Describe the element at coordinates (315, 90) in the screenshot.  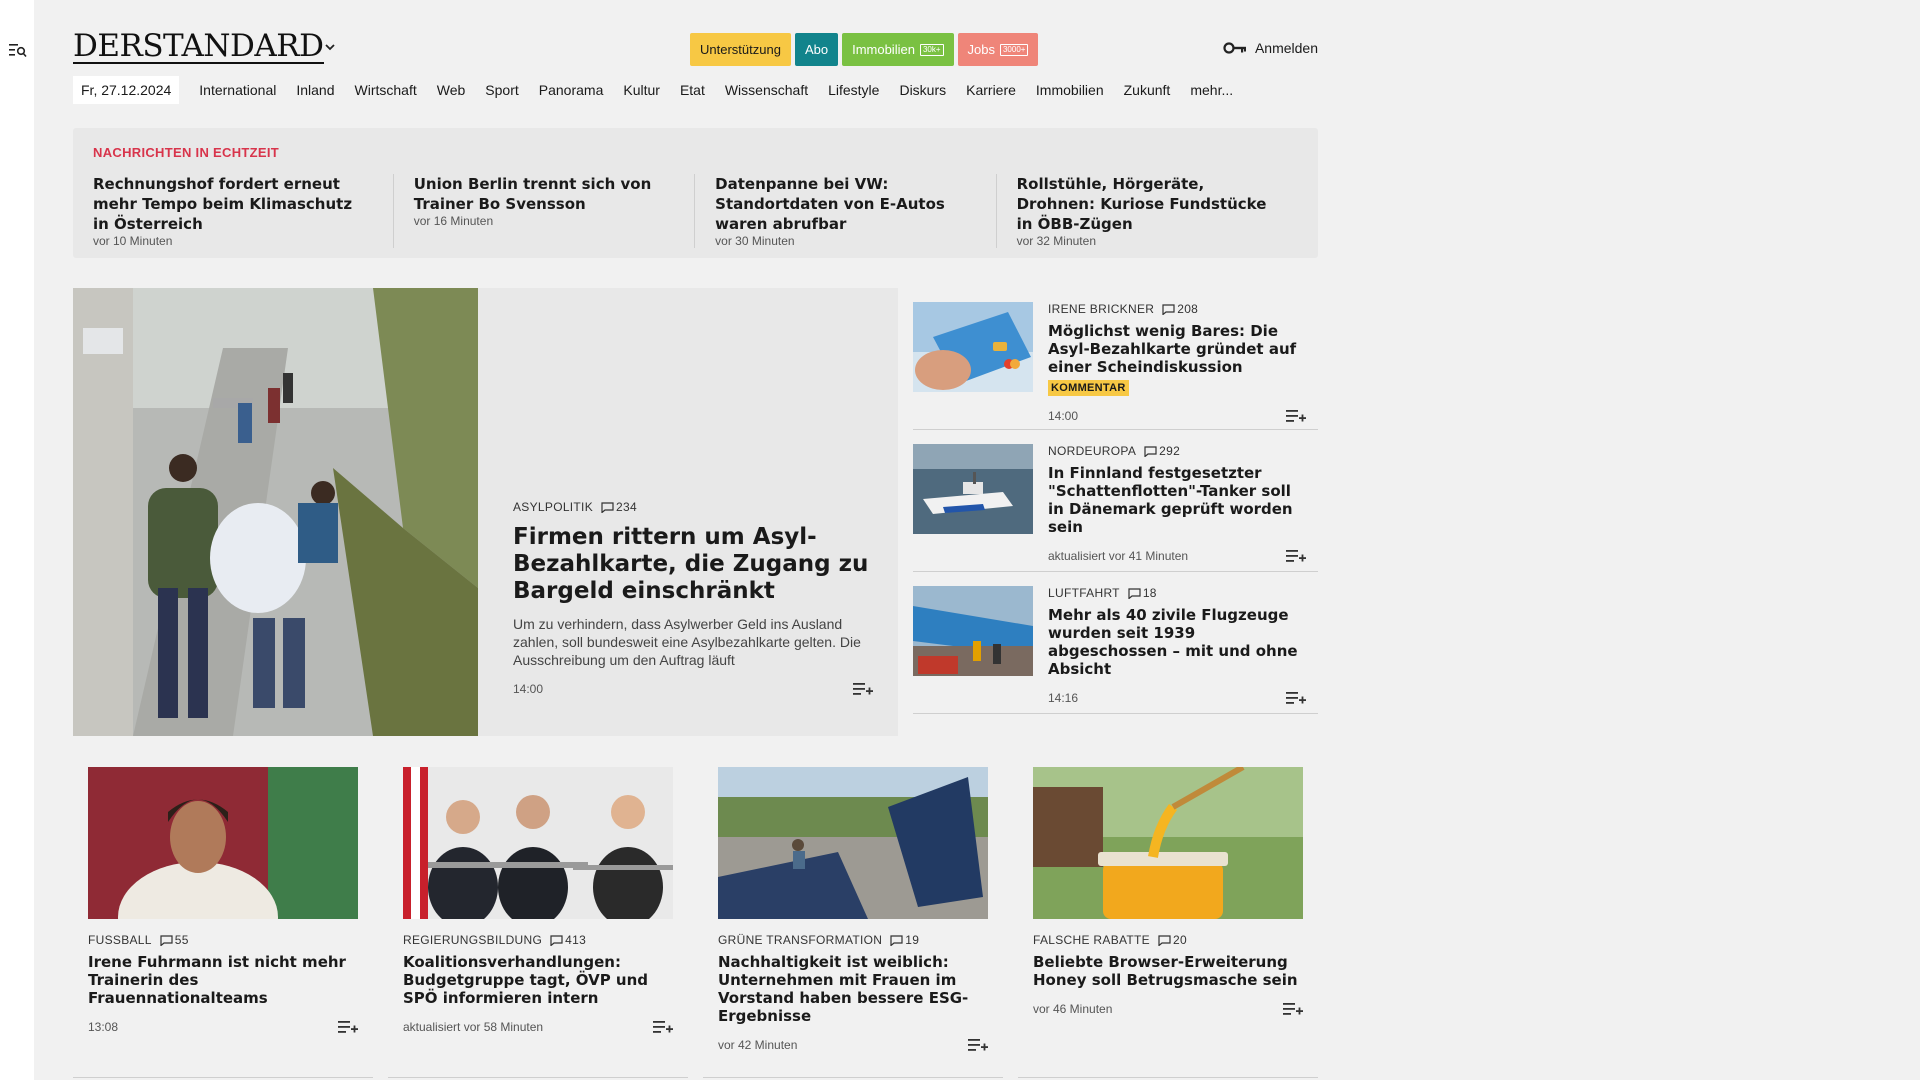
I see `nav-inland: Inland` at that location.